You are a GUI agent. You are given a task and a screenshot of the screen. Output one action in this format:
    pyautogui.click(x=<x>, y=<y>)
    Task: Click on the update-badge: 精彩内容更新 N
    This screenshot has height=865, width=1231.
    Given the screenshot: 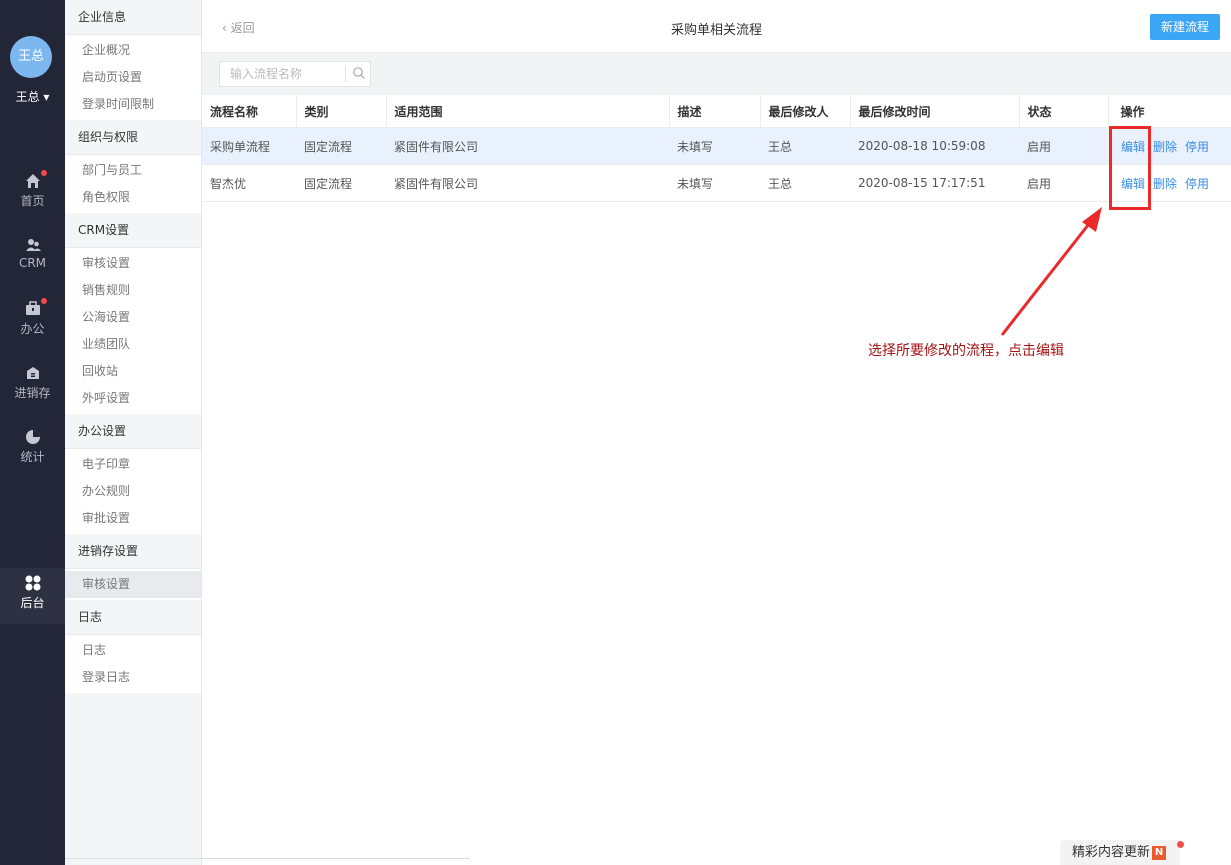 What is the action you would take?
    pyautogui.click(x=1122, y=852)
    